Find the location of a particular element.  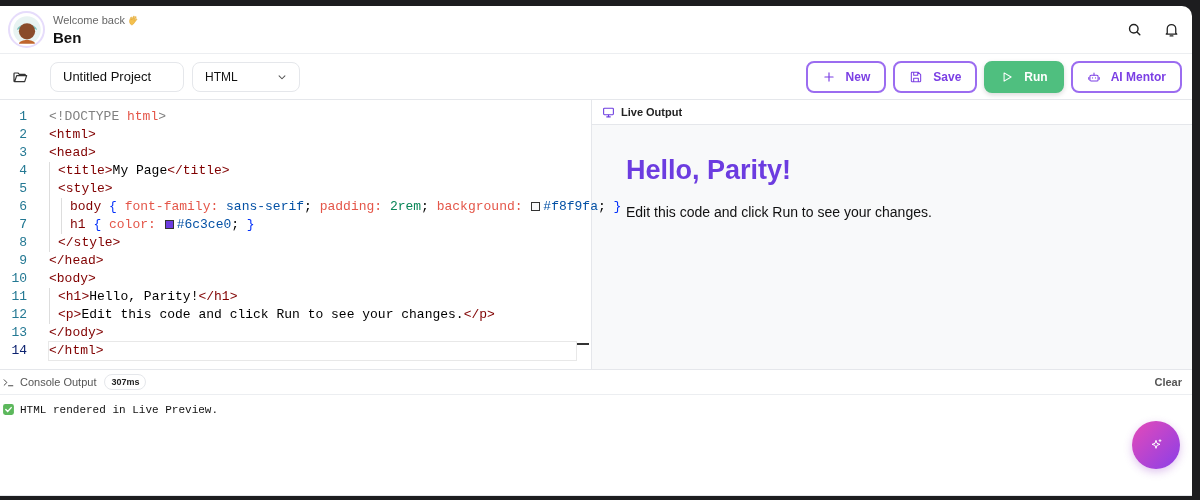

code-line: <title>My Page</title> is located at coordinates (312, 171).